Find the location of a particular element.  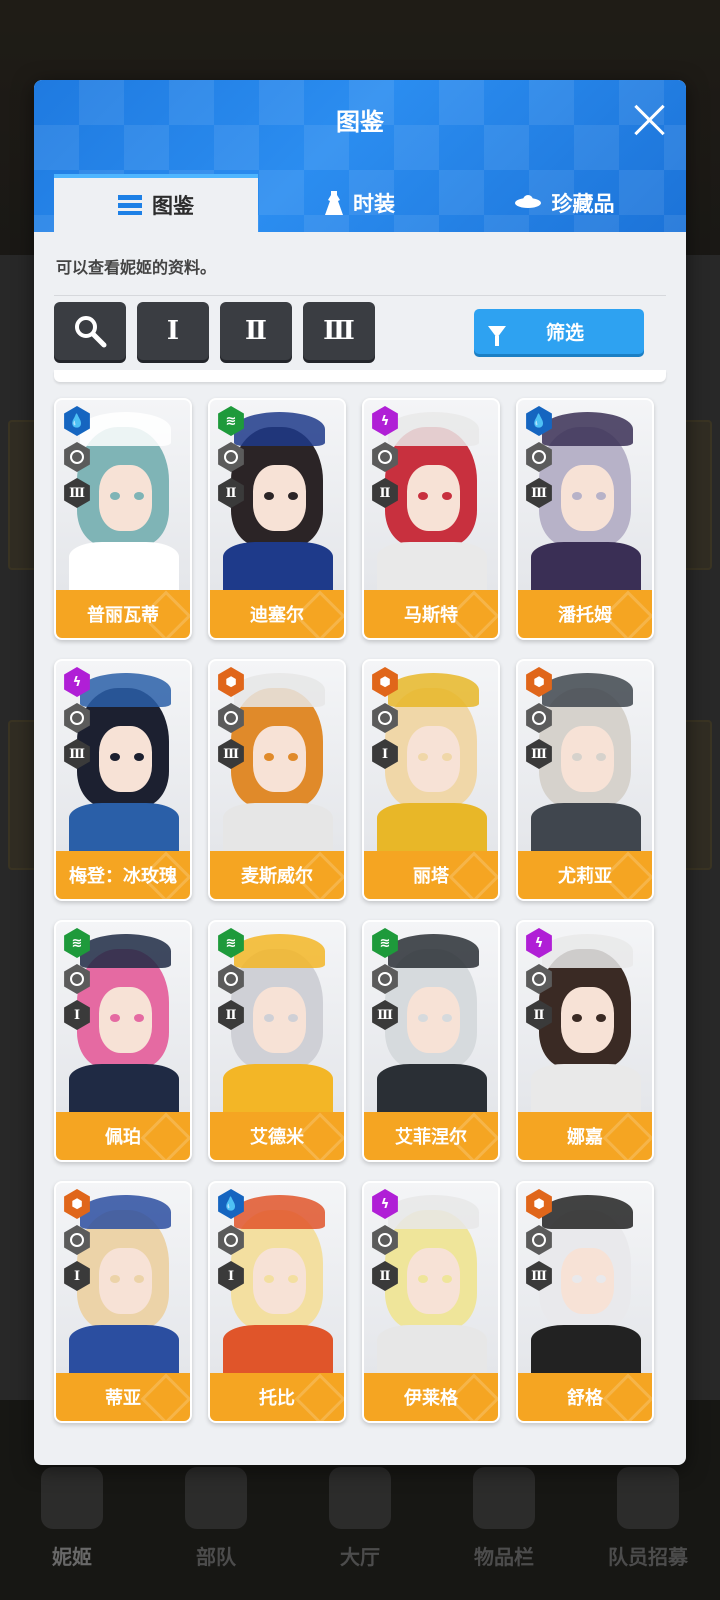

burst-filter-2-button: Ⅱ is located at coordinates (256, 331).